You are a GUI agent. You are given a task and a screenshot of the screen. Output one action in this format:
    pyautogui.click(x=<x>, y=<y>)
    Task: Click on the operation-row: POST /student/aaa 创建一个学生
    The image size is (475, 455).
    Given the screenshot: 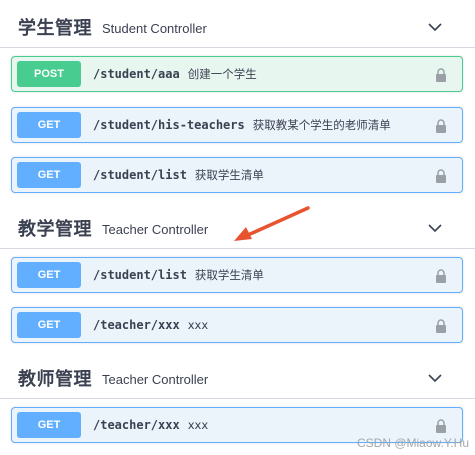 What is the action you would take?
    pyautogui.click(x=237, y=74)
    